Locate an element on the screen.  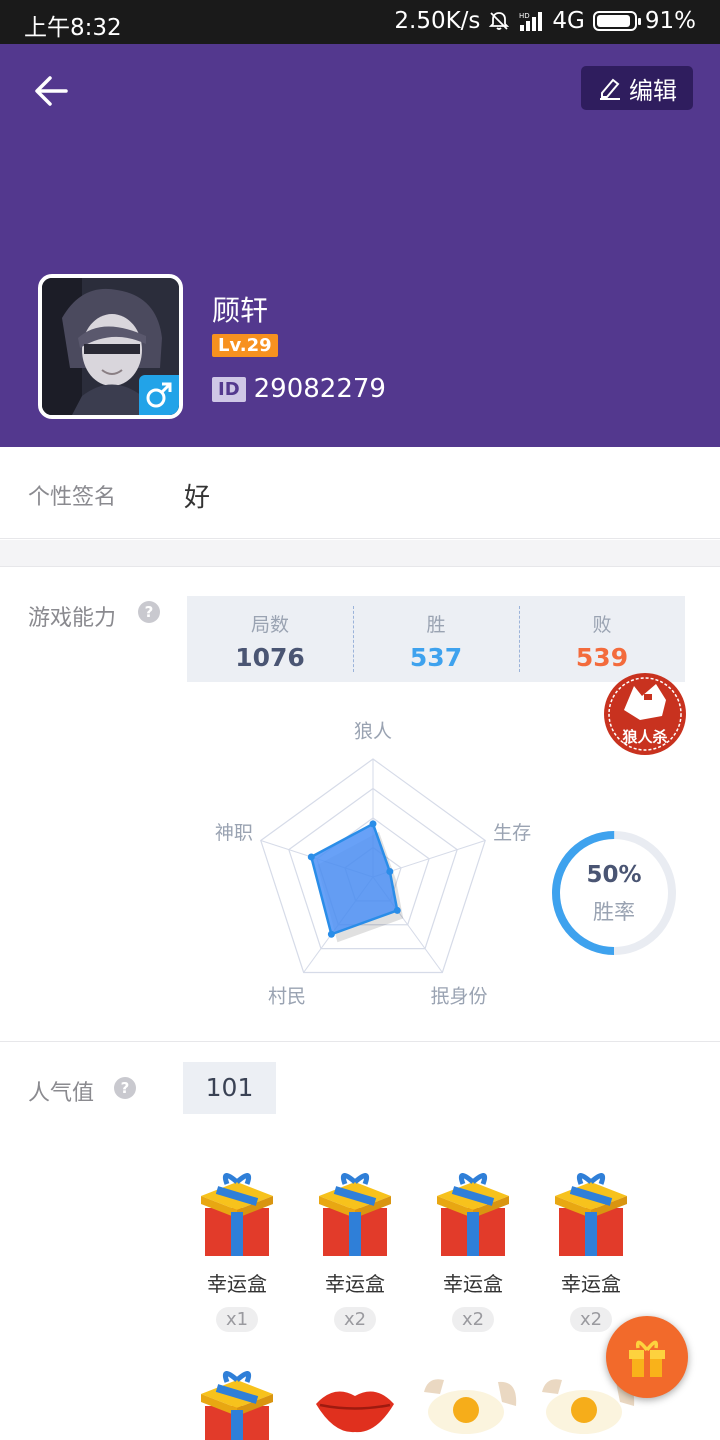
section-divider-line is located at coordinates (360, 1041).